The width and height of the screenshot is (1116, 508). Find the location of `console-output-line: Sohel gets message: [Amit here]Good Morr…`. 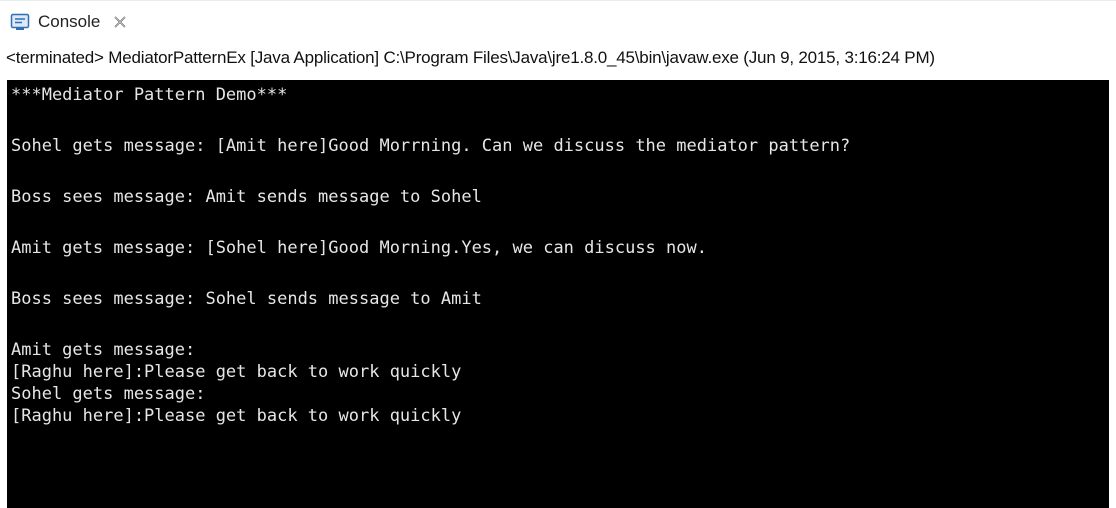

console-output-line: Sohel gets message: [Amit here]Good Morr… is located at coordinates (431, 146).